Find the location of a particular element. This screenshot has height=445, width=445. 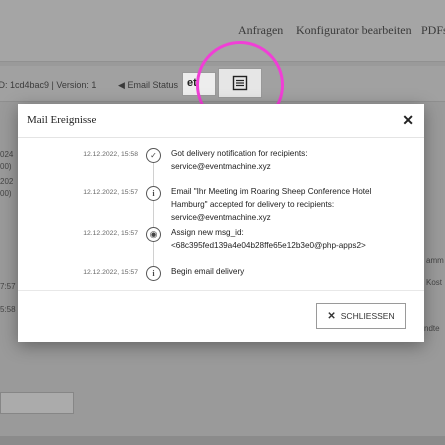

event-time: 12.12.2022, 15:58 is located at coordinates (110, 154).